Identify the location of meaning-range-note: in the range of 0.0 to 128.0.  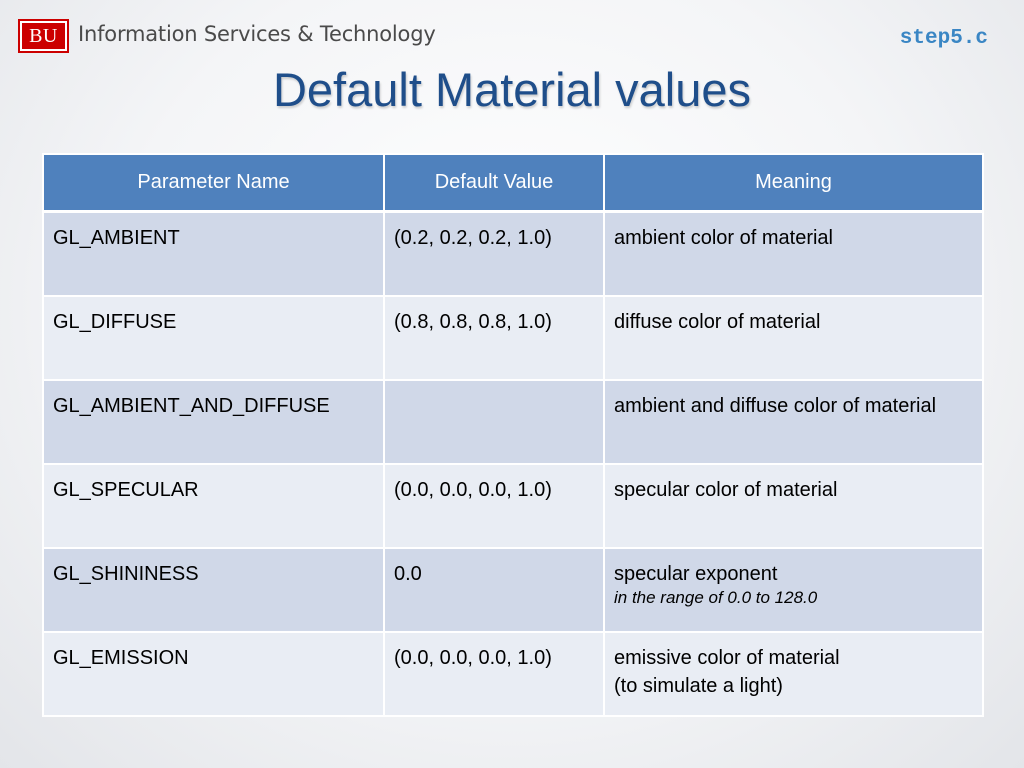
(716, 597).